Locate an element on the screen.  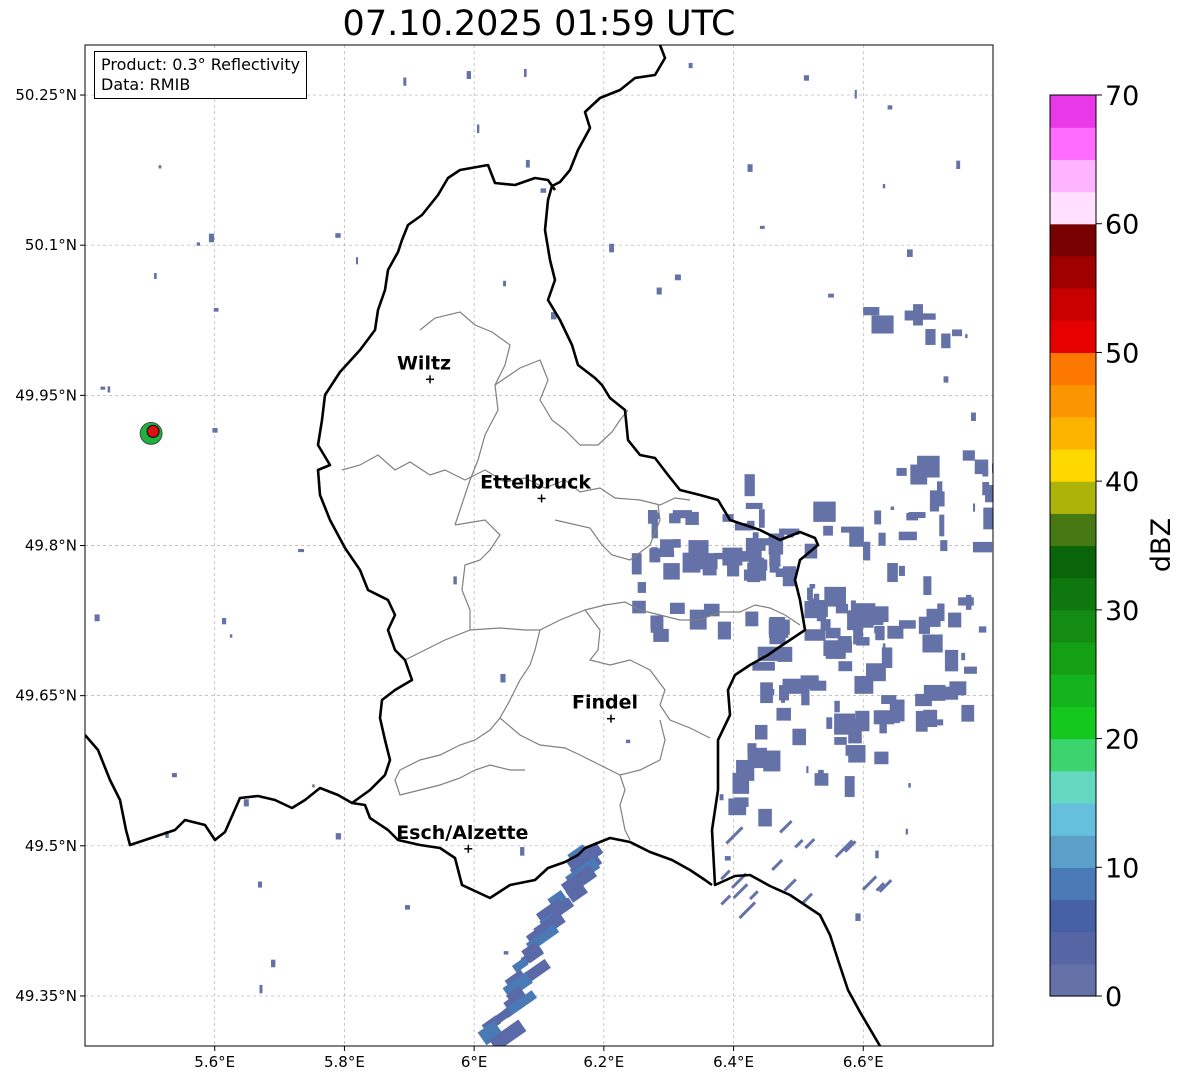
city-markers: Wiltz Ettelbruck Findel Esch/Alzette is located at coordinates (517, 602).